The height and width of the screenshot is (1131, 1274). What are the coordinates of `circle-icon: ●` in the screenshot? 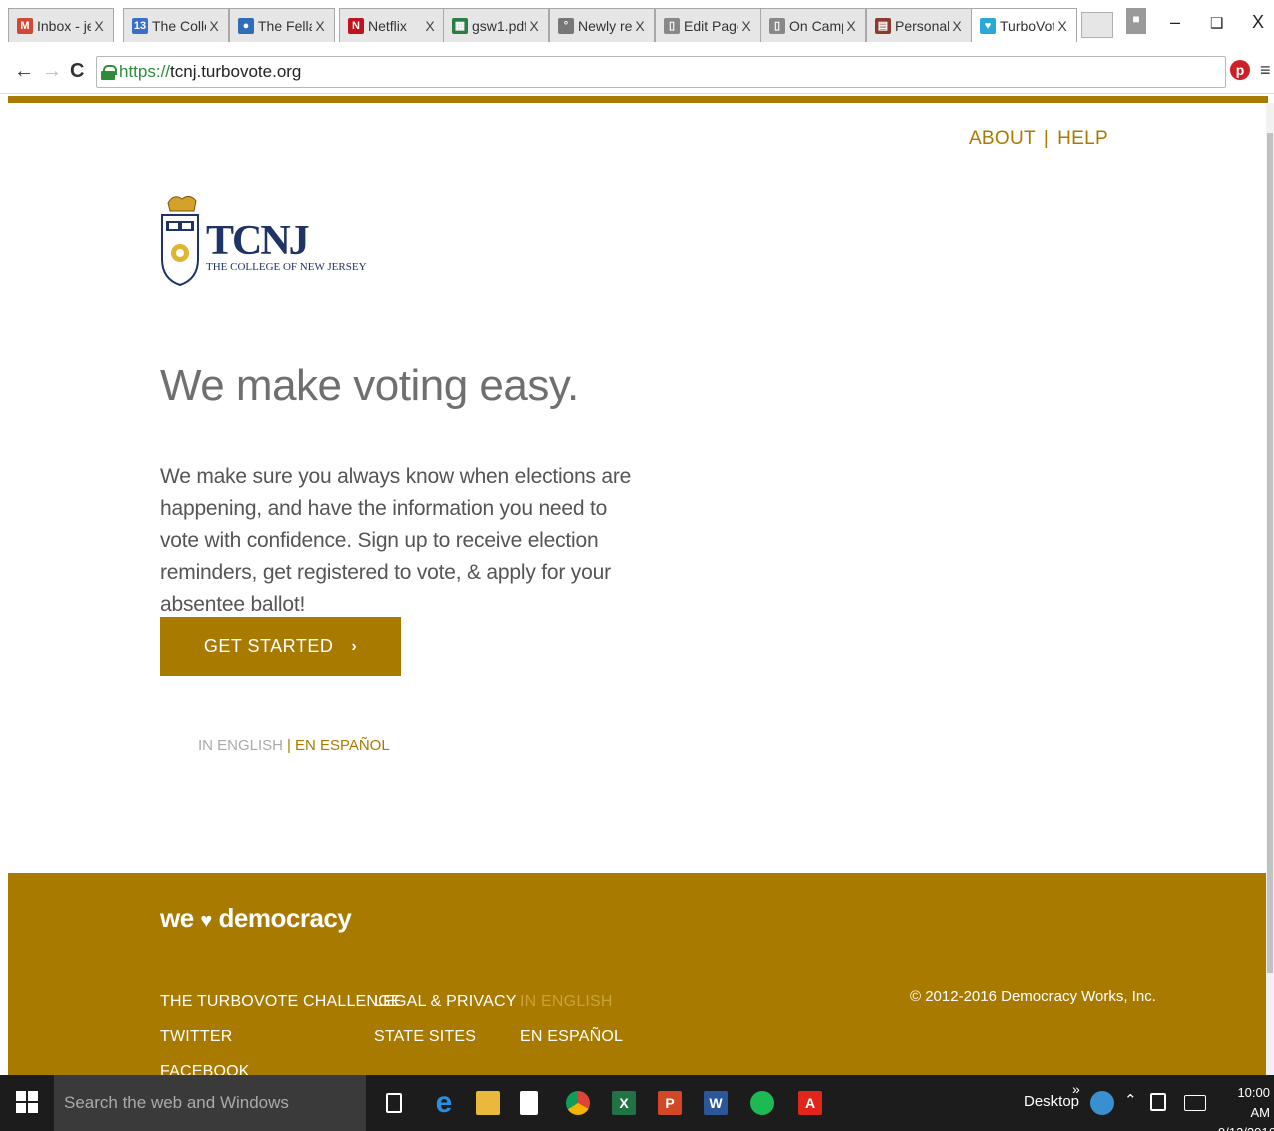 It's located at (246, 25).